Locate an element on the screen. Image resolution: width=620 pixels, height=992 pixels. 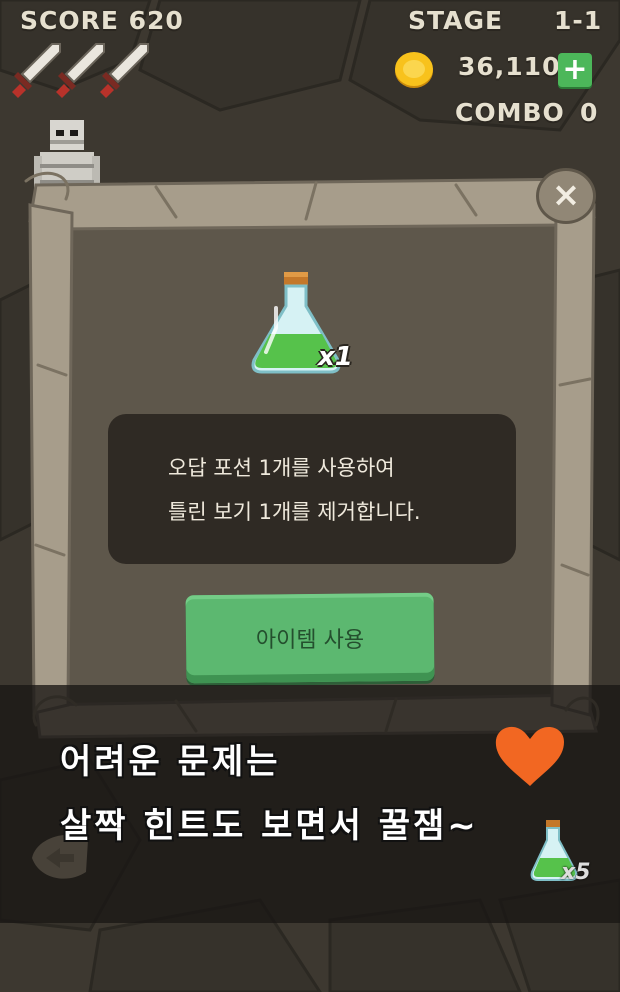
use-item-button-label: 아이템 사용 is located at coordinates (310, 640).